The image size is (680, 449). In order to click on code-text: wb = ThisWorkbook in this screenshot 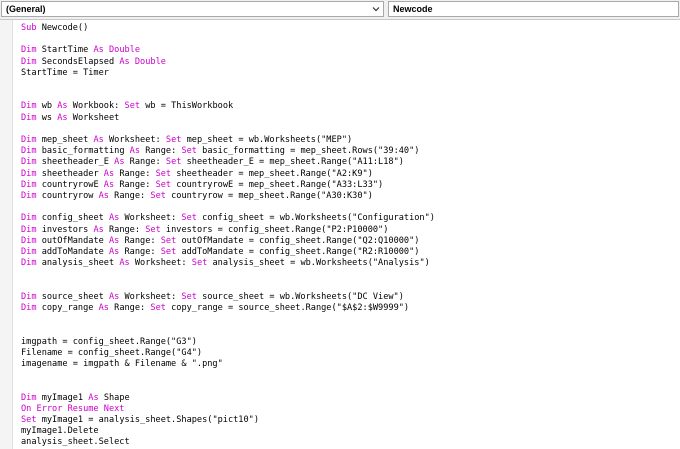, I will do `click(187, 106)`.